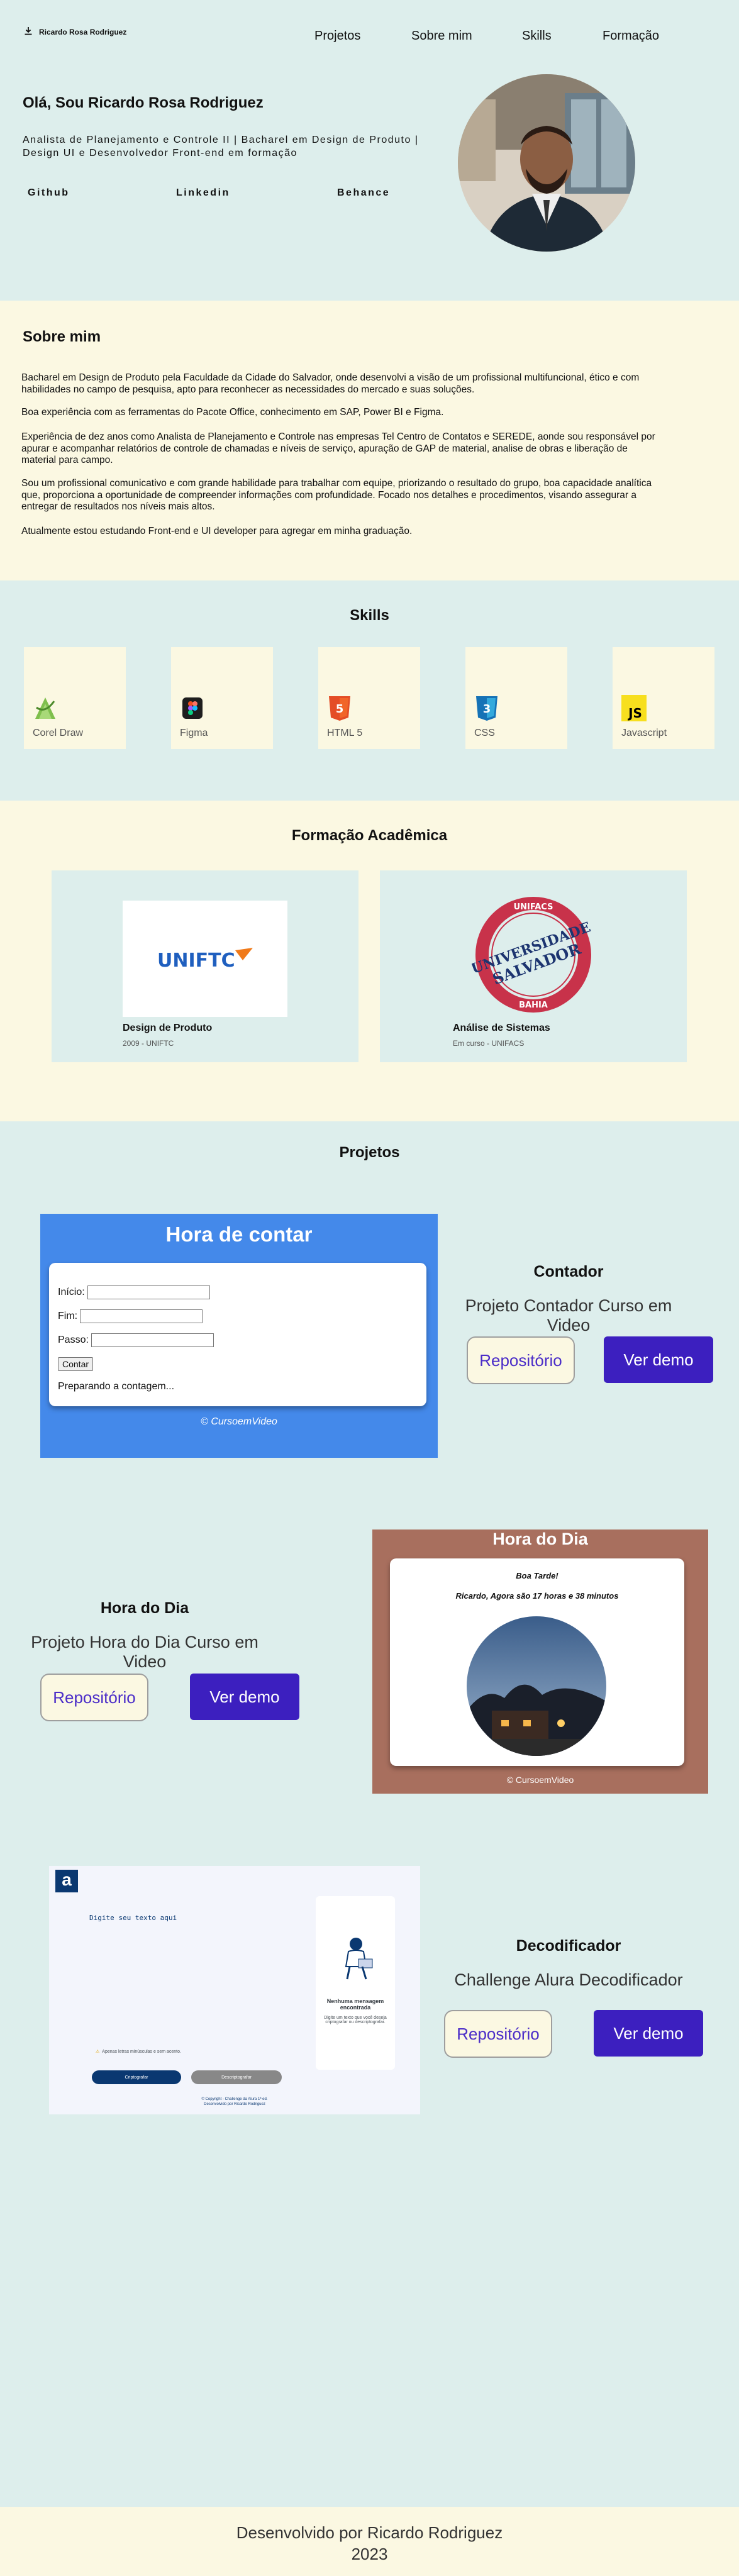  What do you see at coordinates (501, 1028) in the screenshot?
I see `education-title: Análise de Sistemas` at bounding box center [501, 1028].